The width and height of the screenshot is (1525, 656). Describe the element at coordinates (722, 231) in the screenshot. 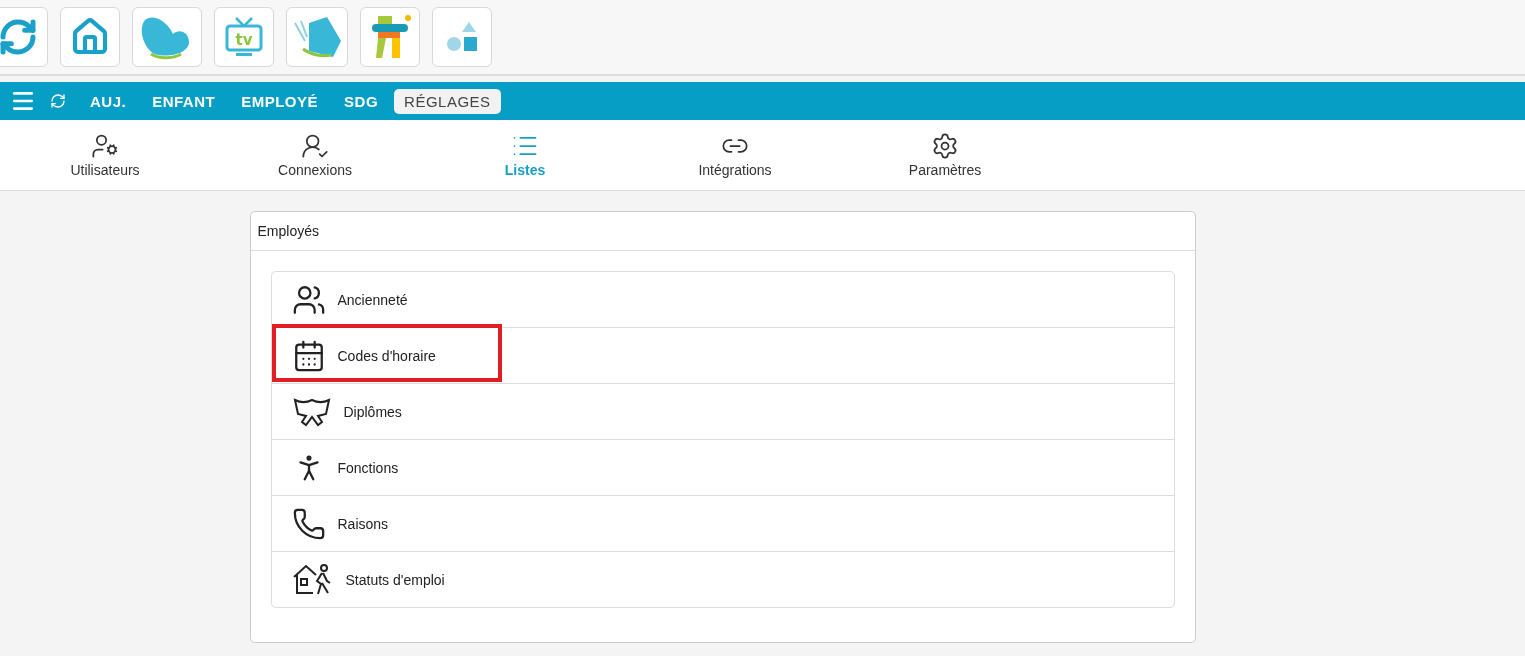

I see `card-title: Employés` at that location.